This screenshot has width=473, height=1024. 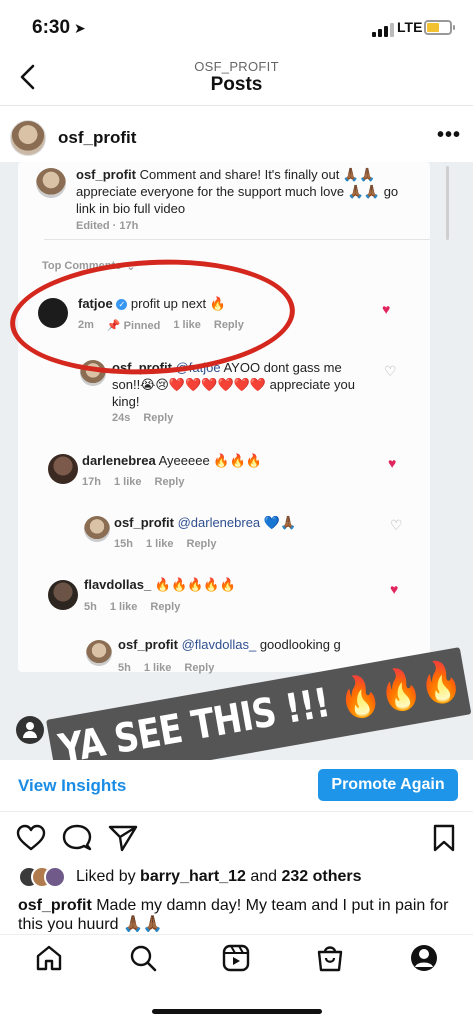 What do you see at coordinates (30, 730) in the screenshot?
I see `tag-people-icon` at bounding box center [30, 730].